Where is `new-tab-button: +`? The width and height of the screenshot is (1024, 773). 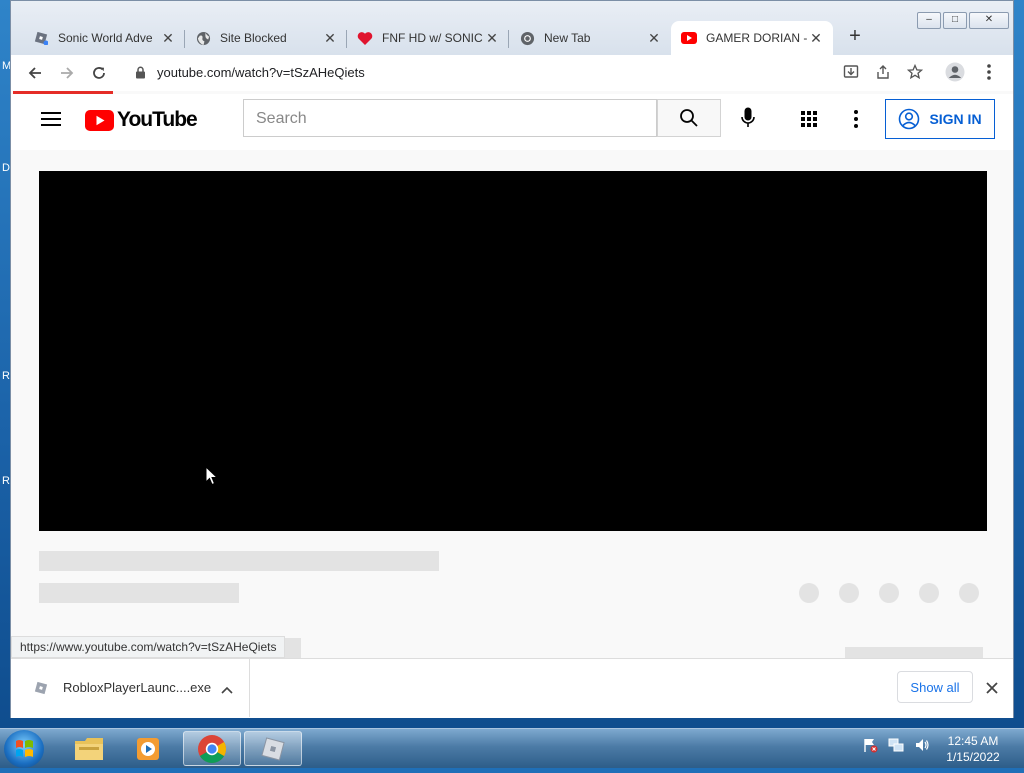 new-tab-button: + is located at coordinates (855, 36).